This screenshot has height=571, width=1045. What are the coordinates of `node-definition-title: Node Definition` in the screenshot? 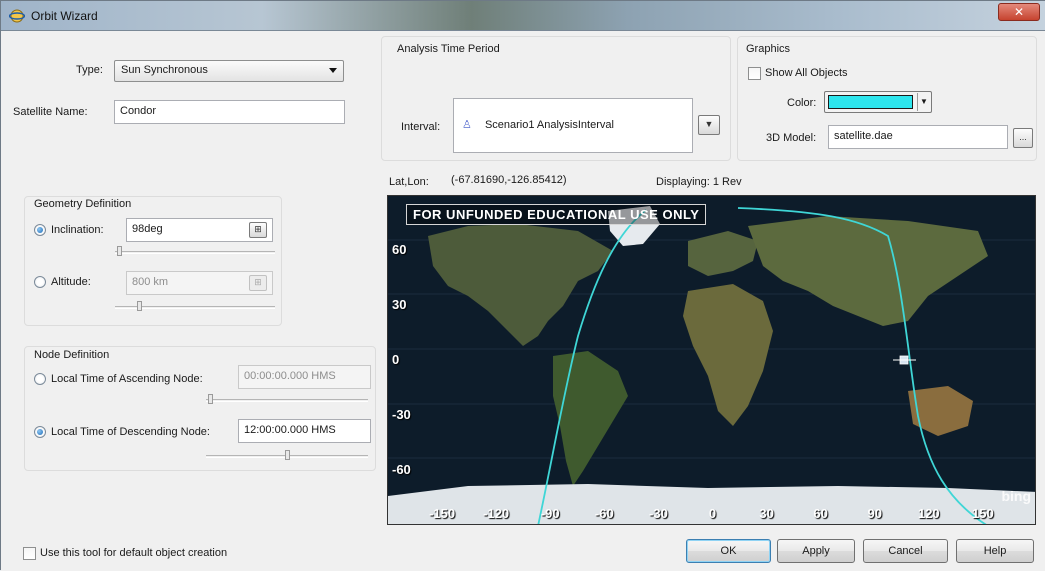 It's located at (72, 355).